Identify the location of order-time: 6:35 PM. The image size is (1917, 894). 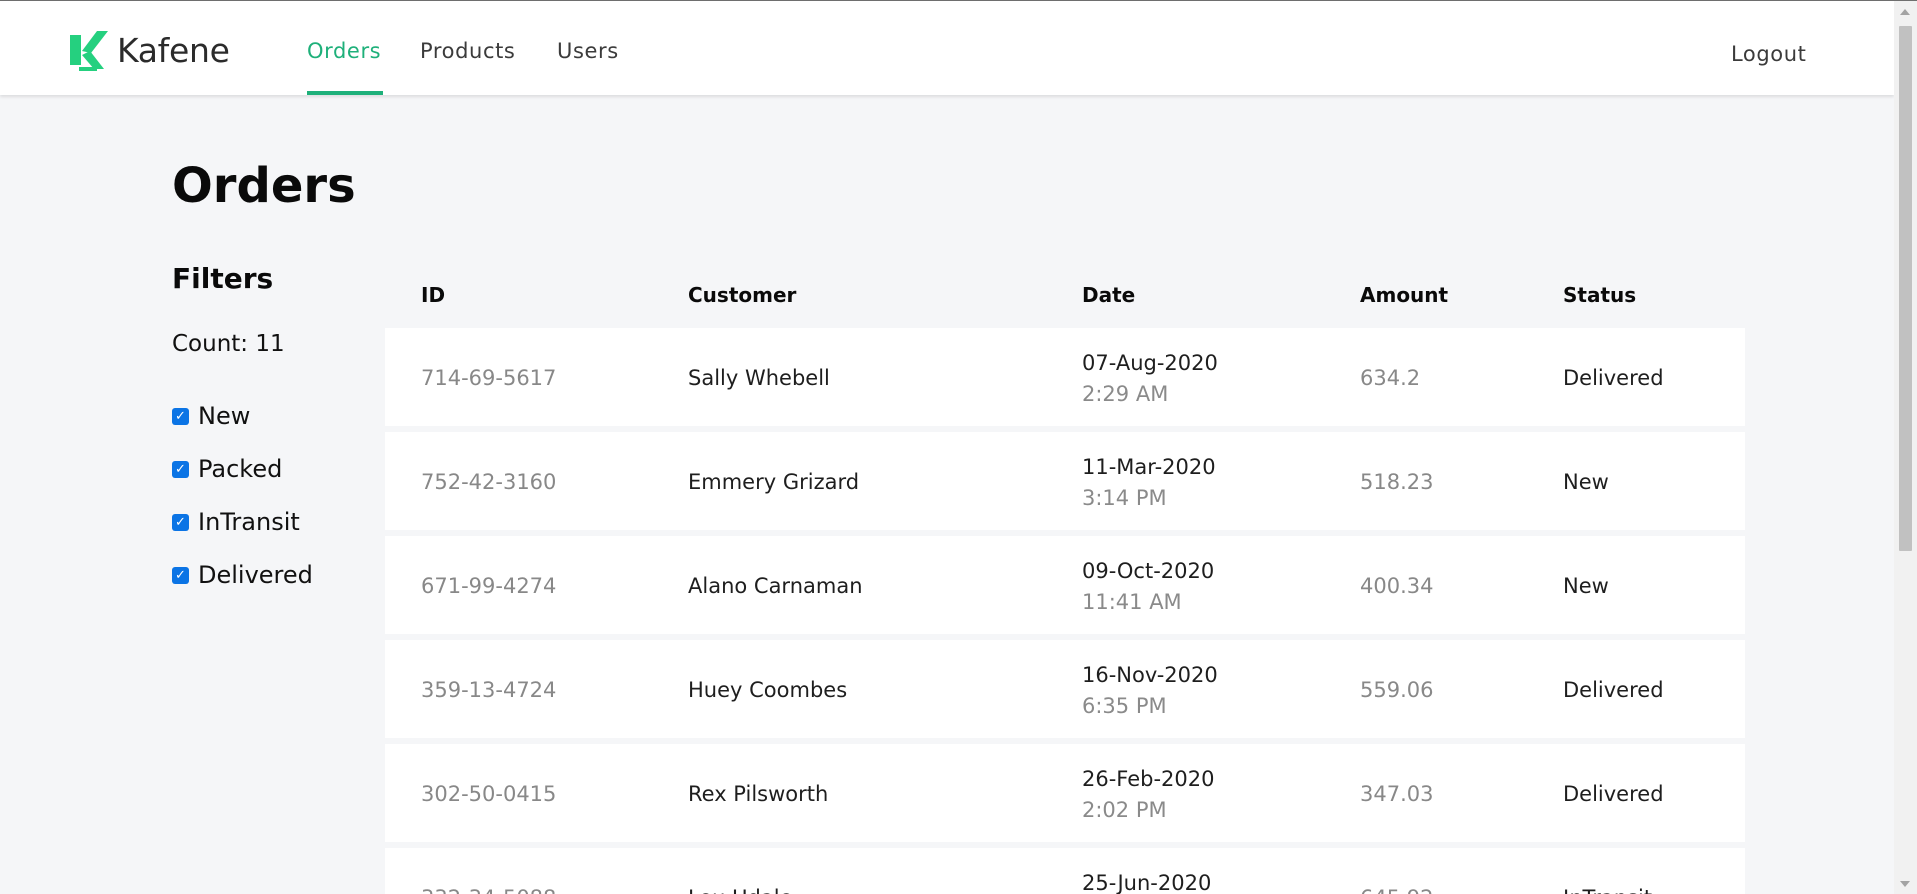
(1124, 706).